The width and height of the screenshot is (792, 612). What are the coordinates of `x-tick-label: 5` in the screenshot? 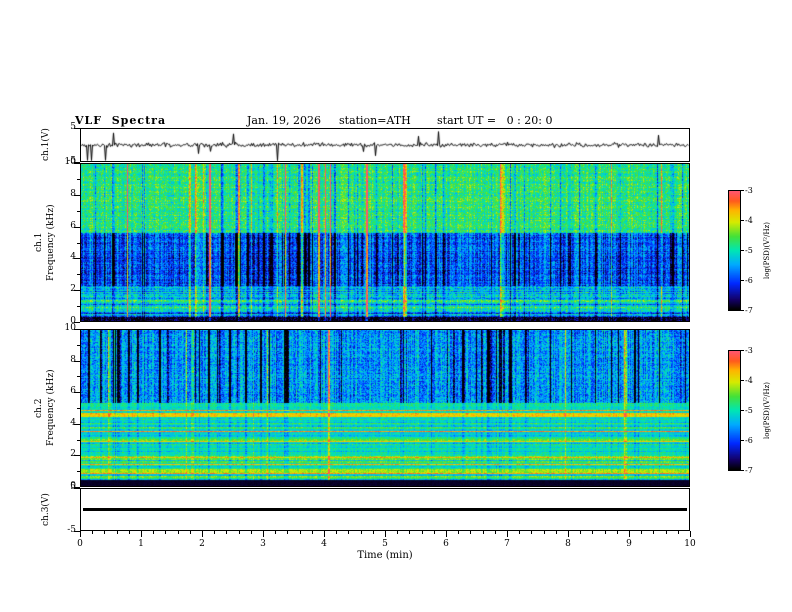 It's located at (385, 544).